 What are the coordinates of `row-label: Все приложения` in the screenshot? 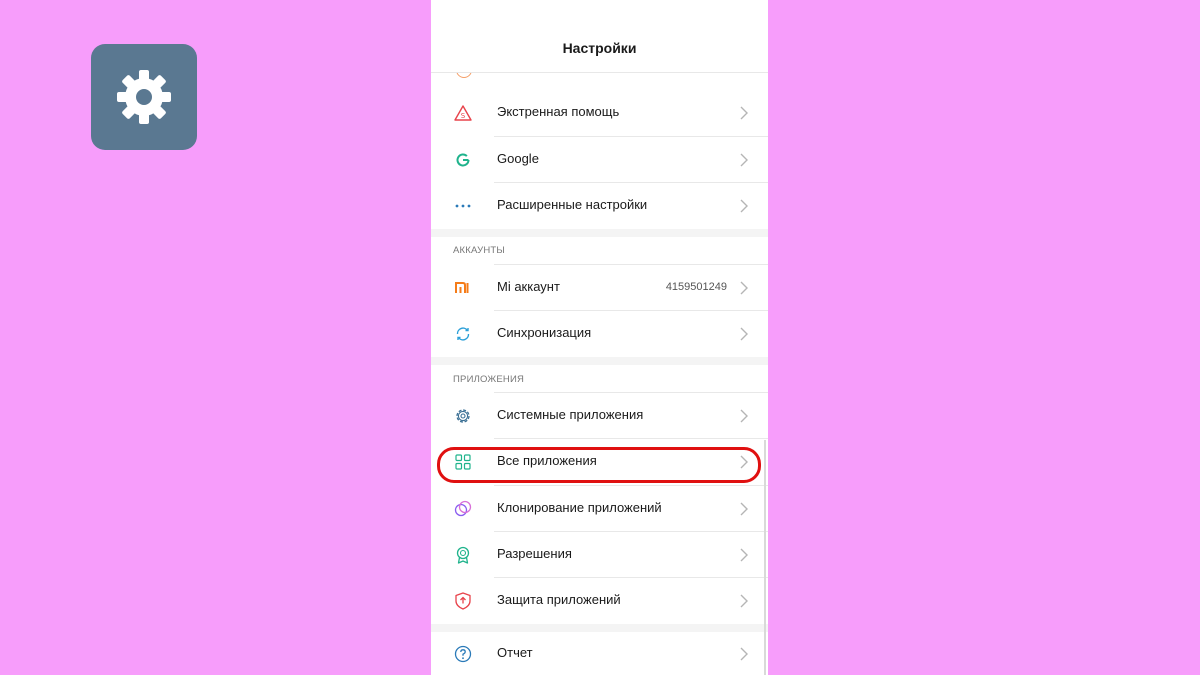 It's located at (547, 460).